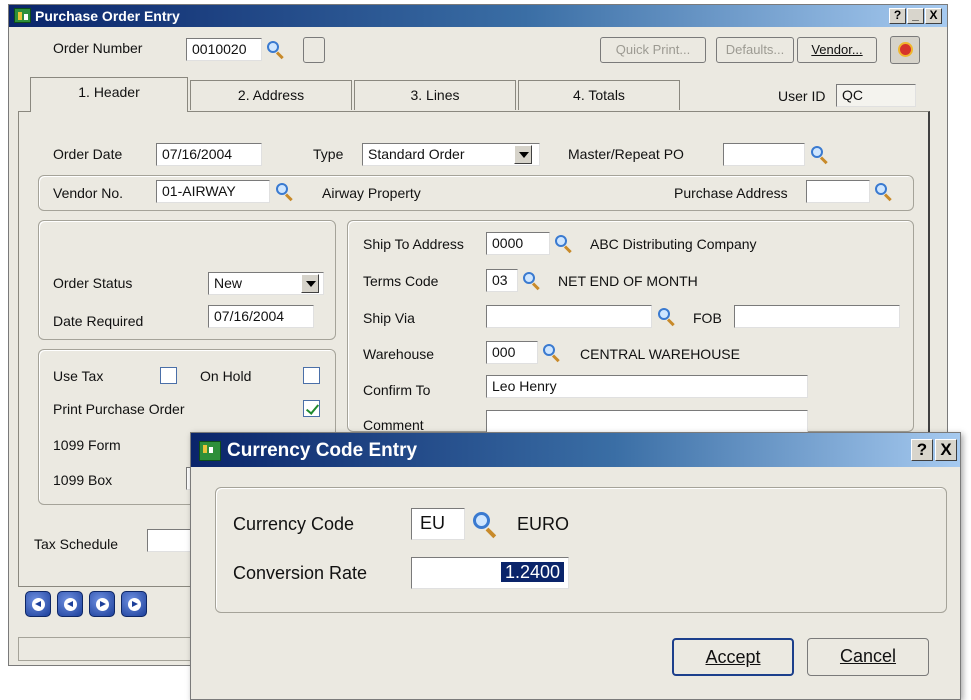  I want to click on tax-schedule-field, so click(171, 540).